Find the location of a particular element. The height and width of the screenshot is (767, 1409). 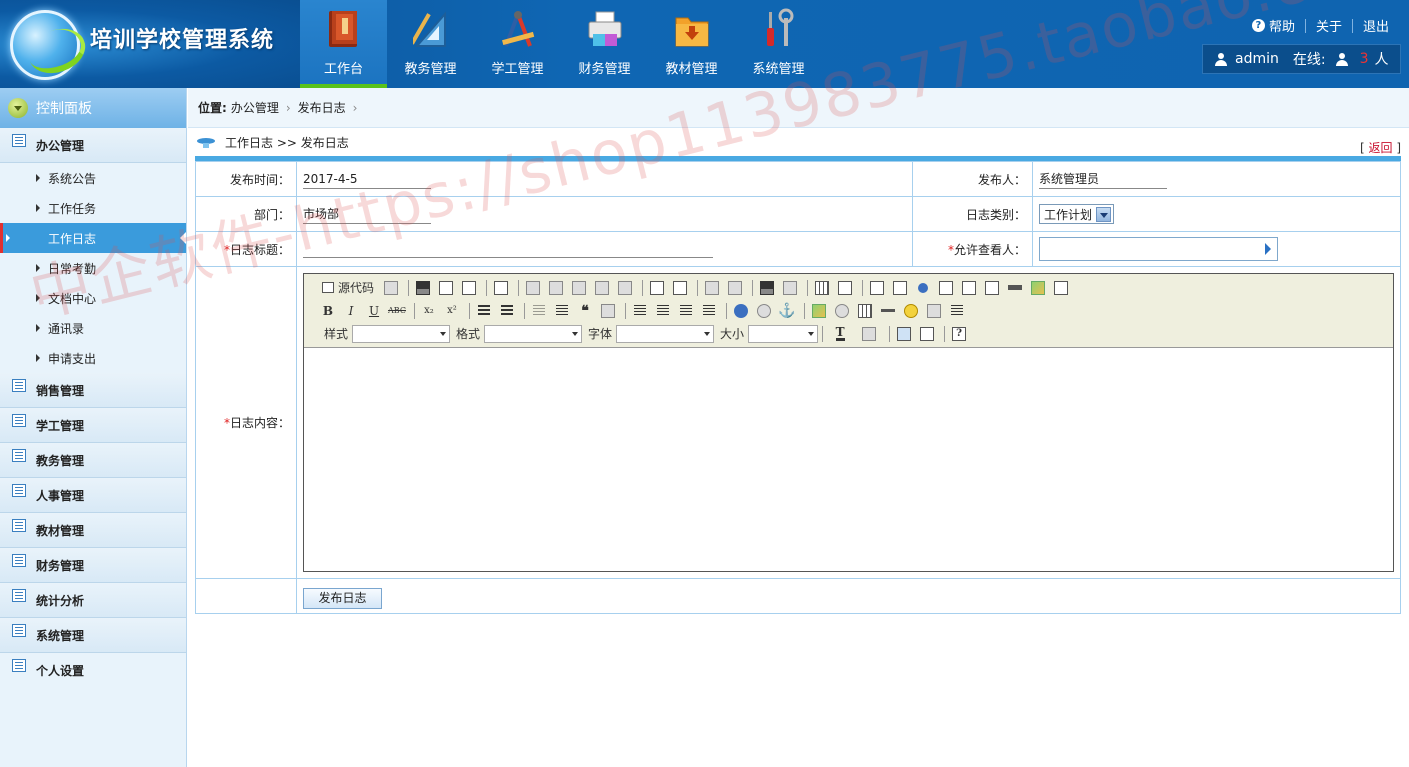

find-button is located at coordinates (767, 288).